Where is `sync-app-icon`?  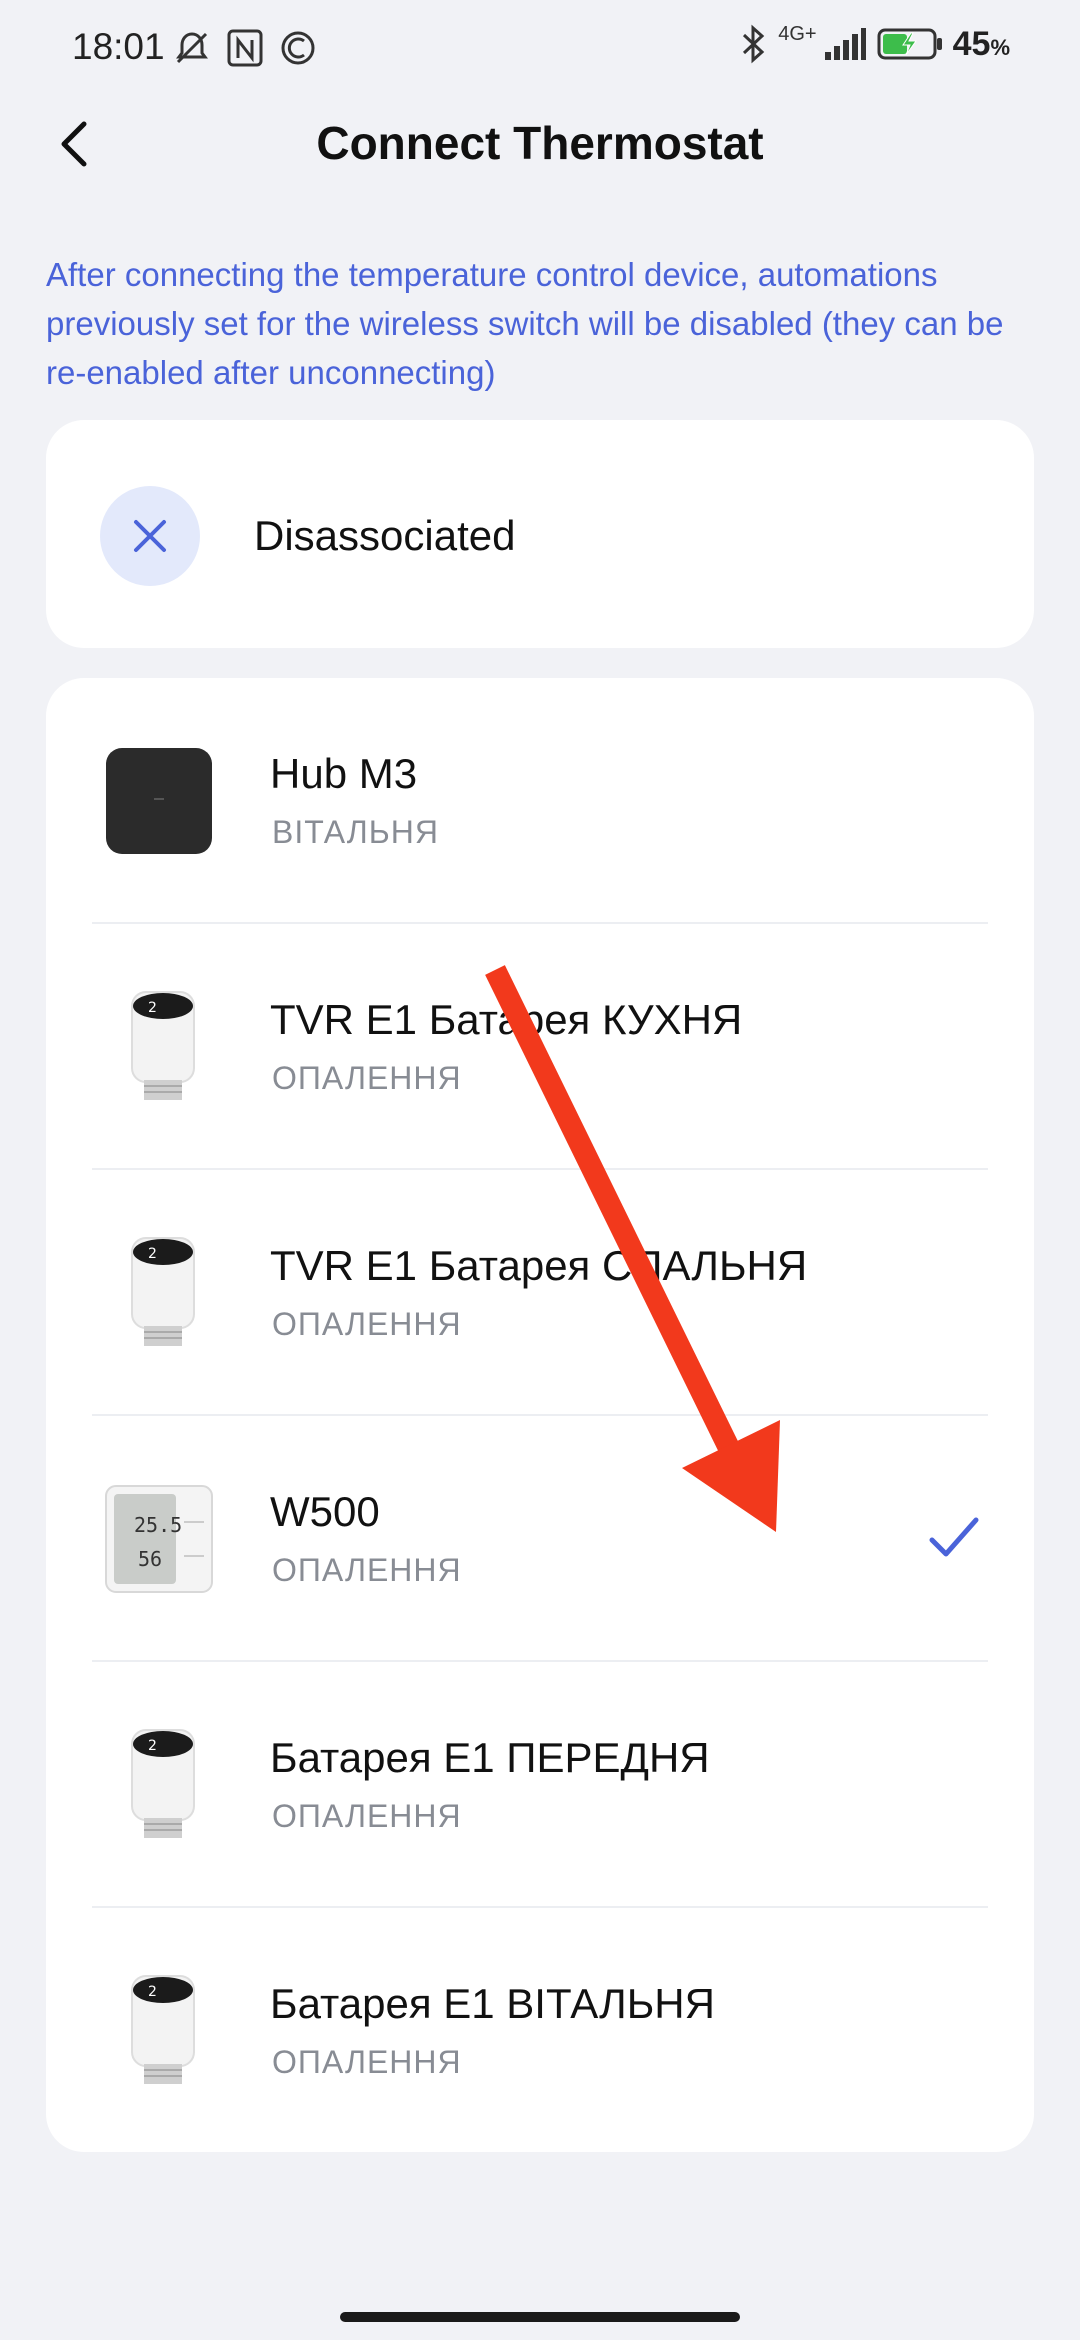
sync-app-icon is located at coordinates (298, 48).